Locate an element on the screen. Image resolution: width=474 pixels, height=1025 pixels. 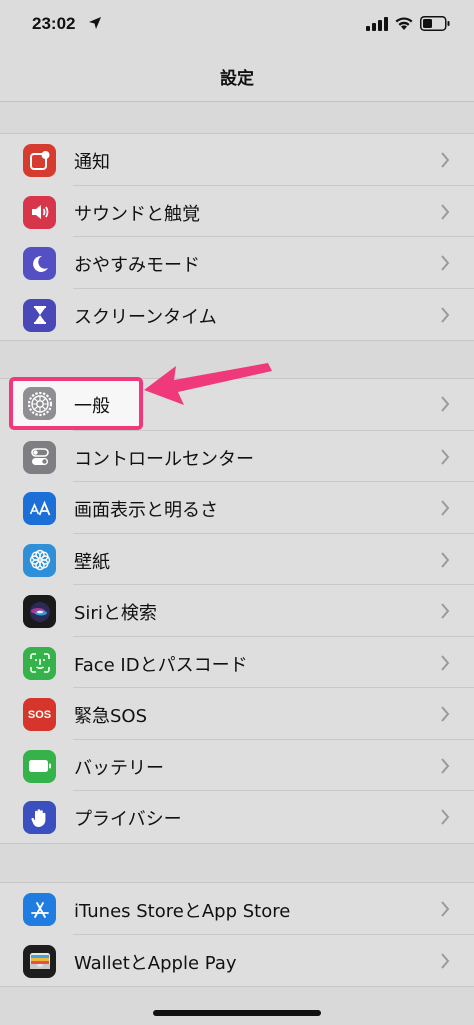
settings-group-3: iTunes StoreとApp Store WalletとApple Pay is located at coordinates (237, 934).